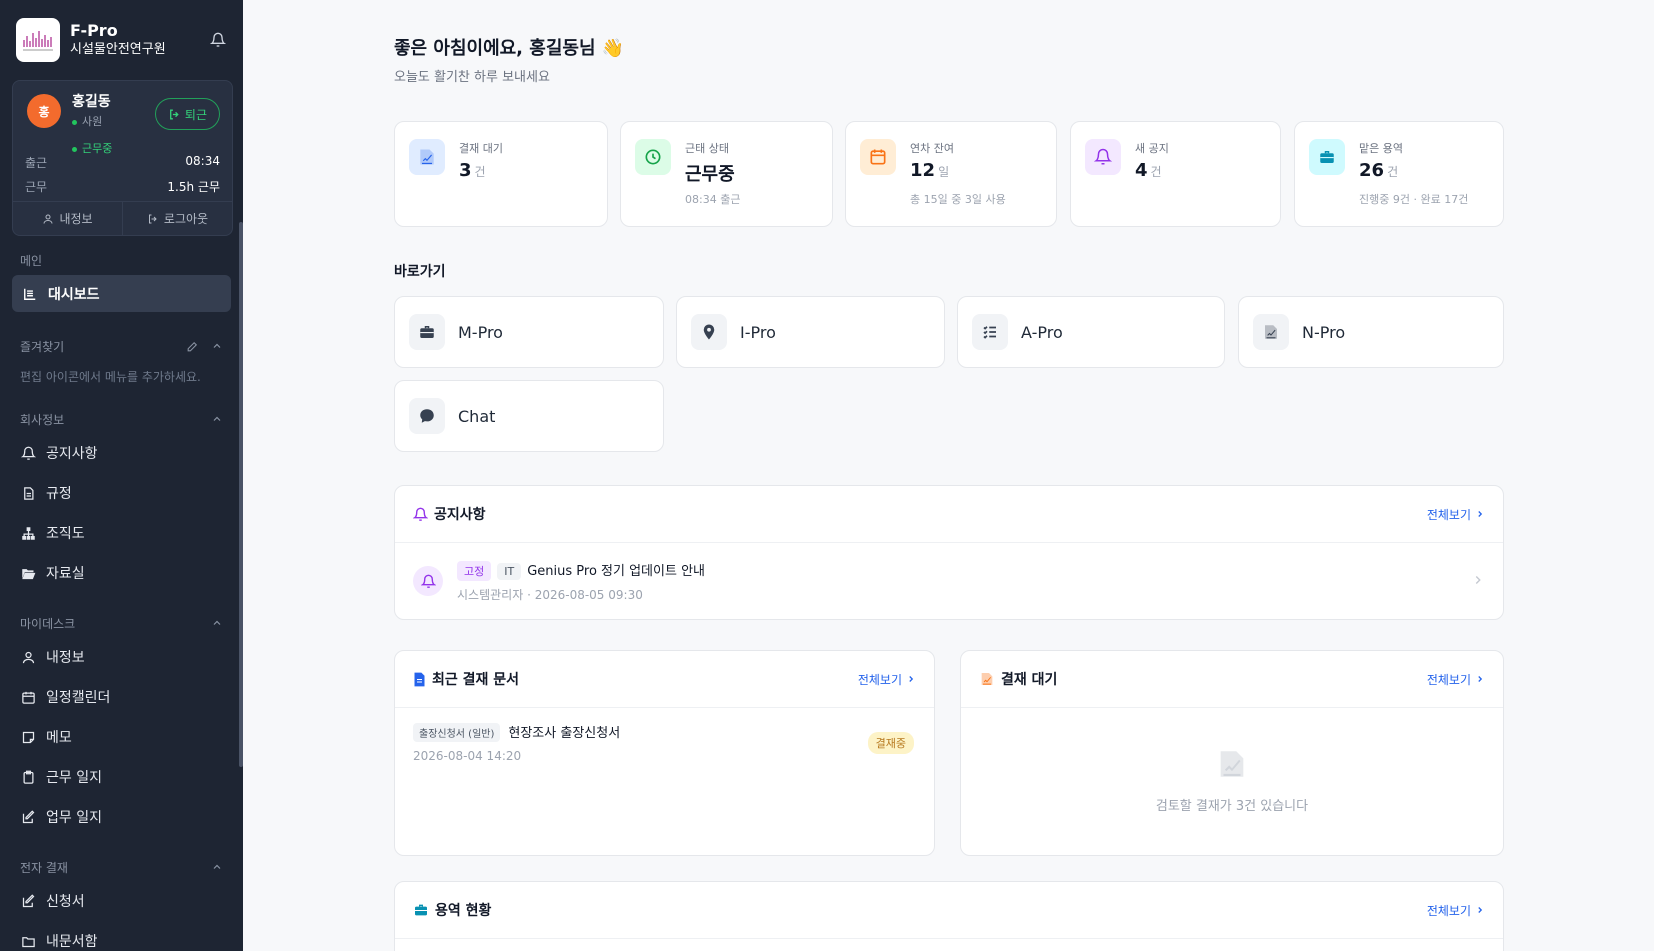 Image resolution: width=1654 pixels, height=951 pixels. I want to click on sidebar-item-label: 대시보드, so click(74, 294).